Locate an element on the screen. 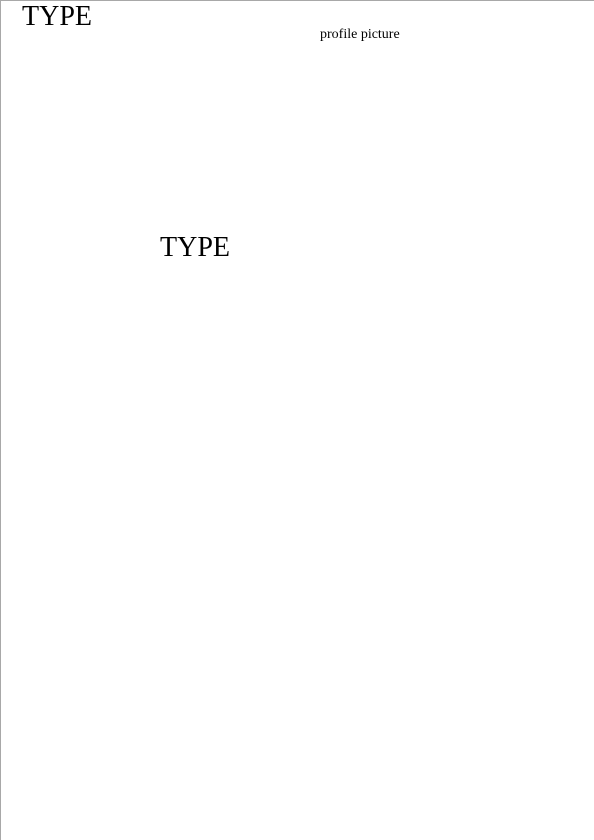 This screenshot has width=594, height=840. type-heading-top: TYPE is located at coordinates (57, 16).